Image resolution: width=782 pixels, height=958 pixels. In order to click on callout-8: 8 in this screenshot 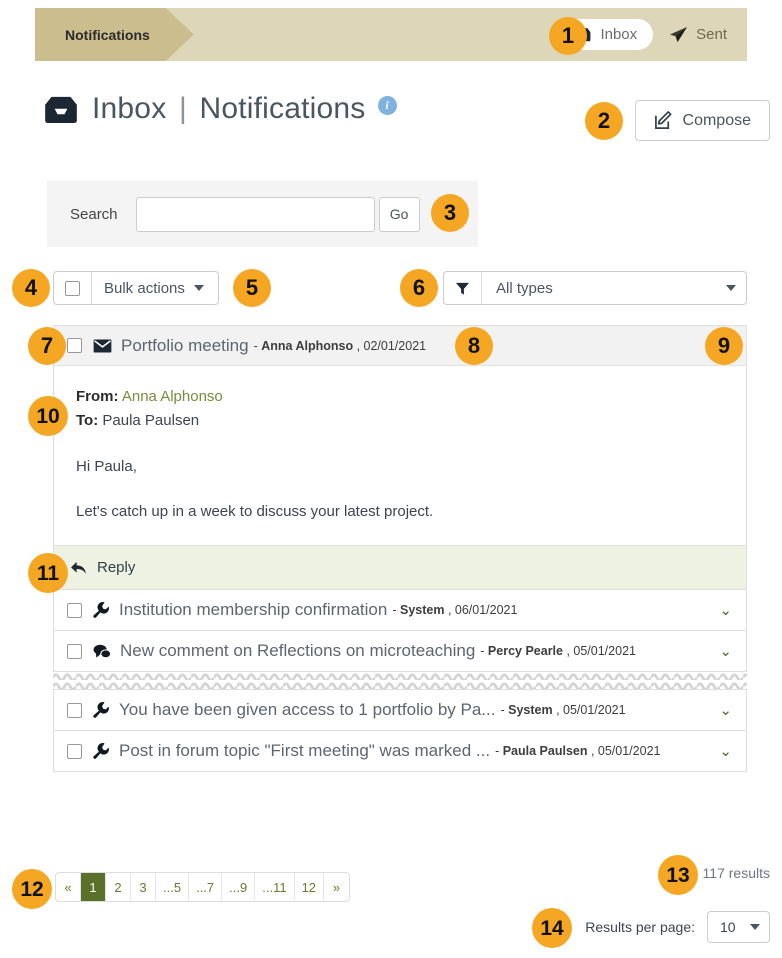, I will do `click(474, 346)`.